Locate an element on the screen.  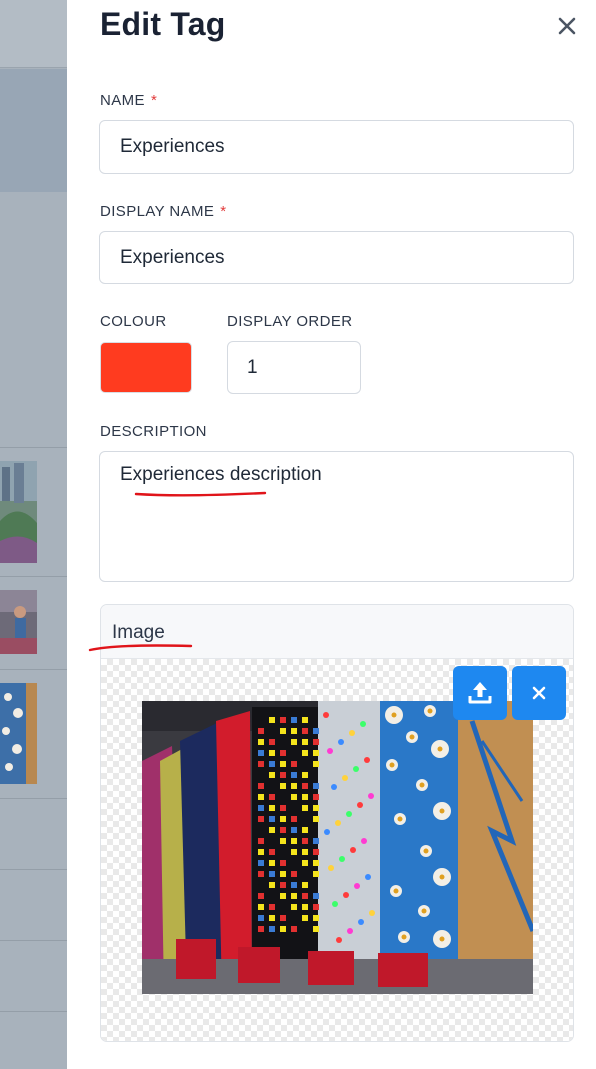
display-name-input: Experiences is located at coordinates (336, 257).